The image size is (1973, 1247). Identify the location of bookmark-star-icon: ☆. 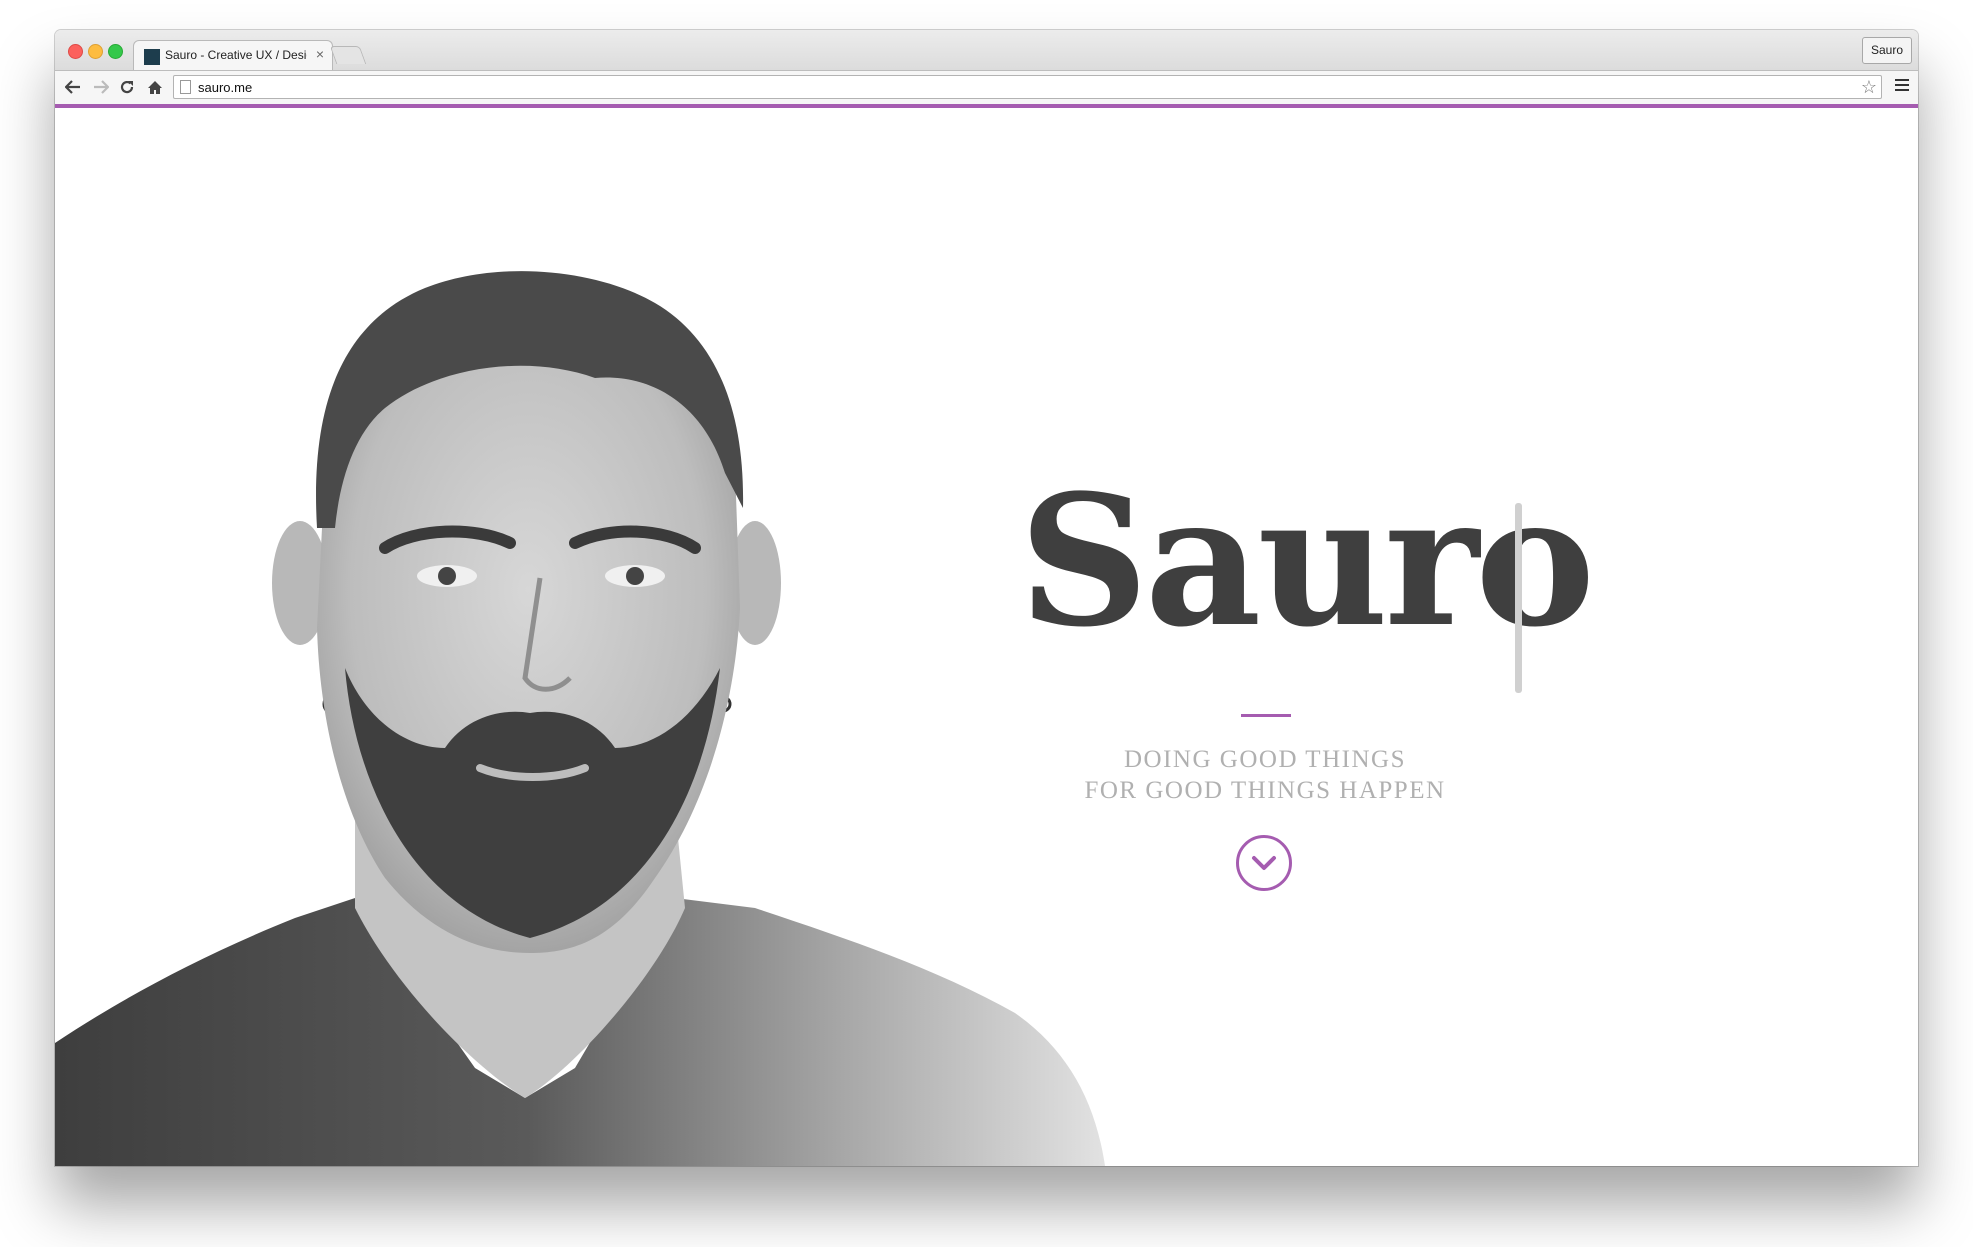
(1869, 87).